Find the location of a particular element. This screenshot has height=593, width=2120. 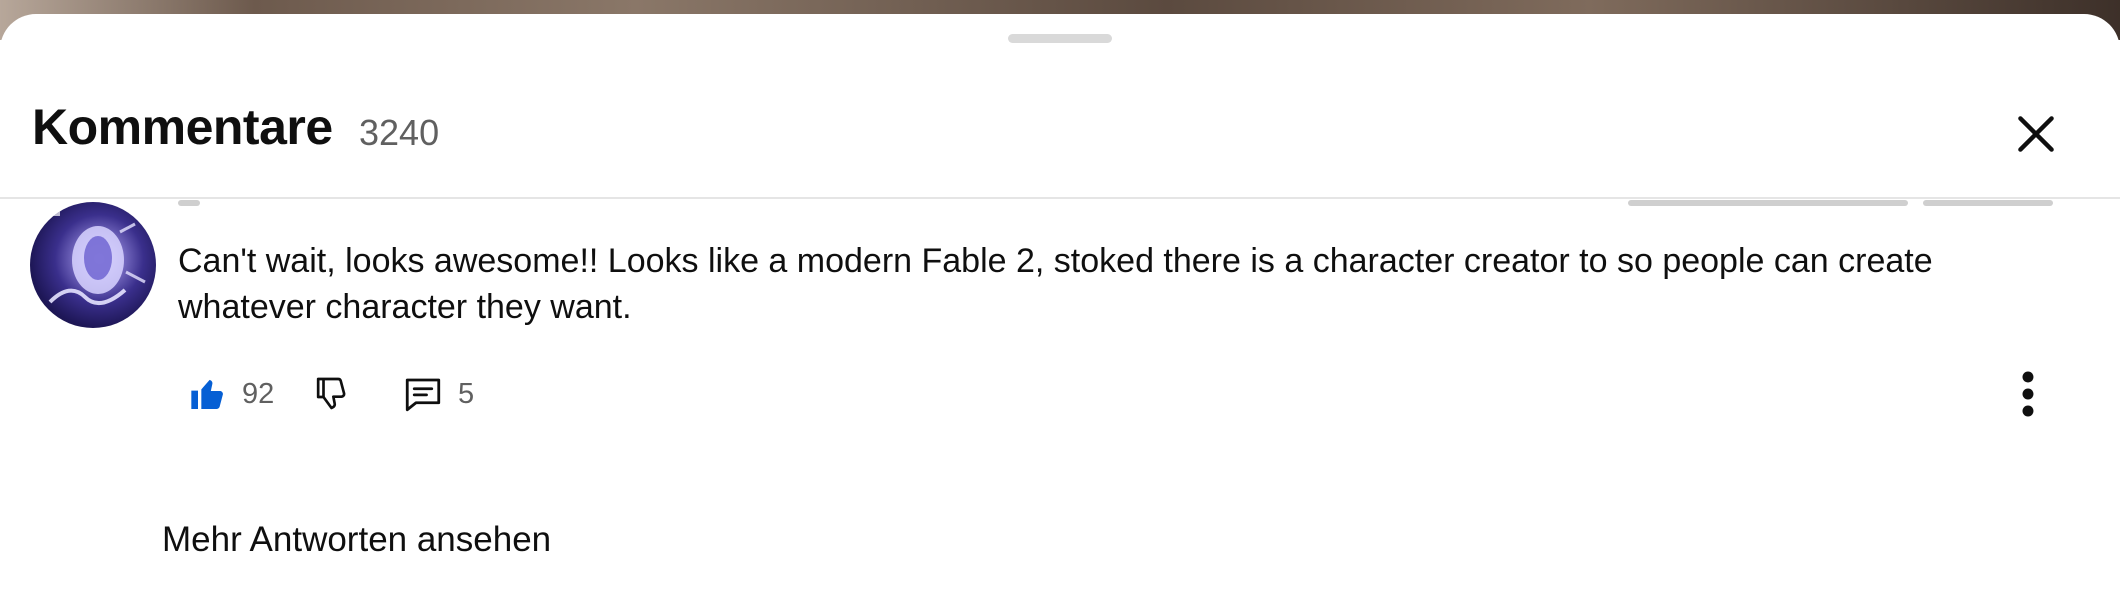

like-count: 92 is located at coordinates (258, 393).